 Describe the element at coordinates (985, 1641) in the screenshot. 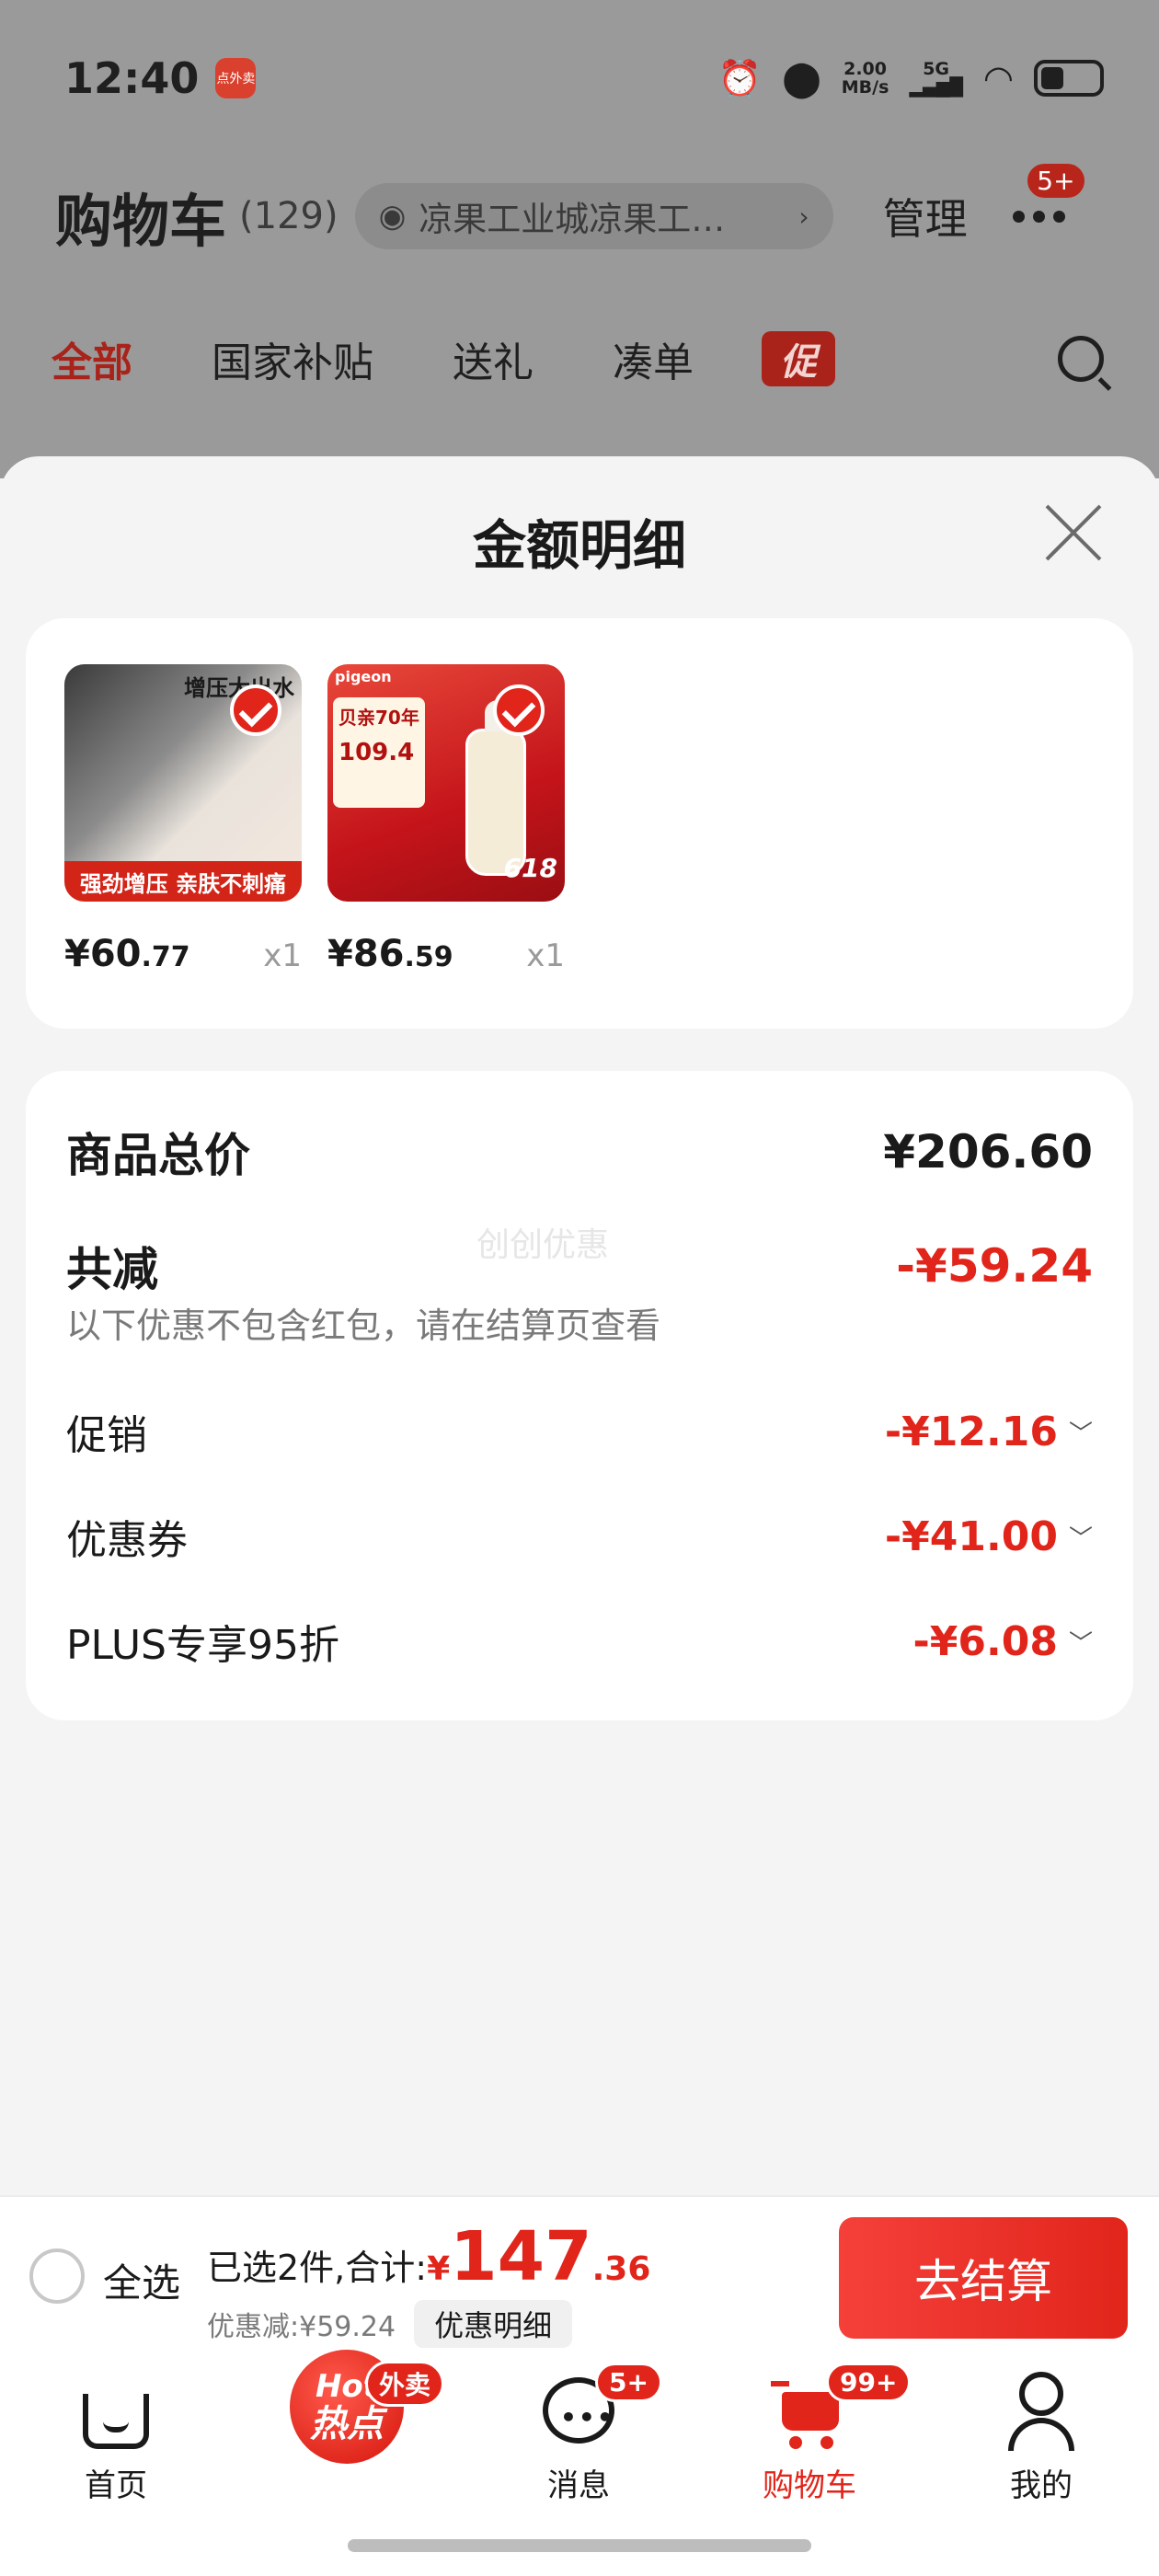

I see `discount-value: -¥6.08` at that location.